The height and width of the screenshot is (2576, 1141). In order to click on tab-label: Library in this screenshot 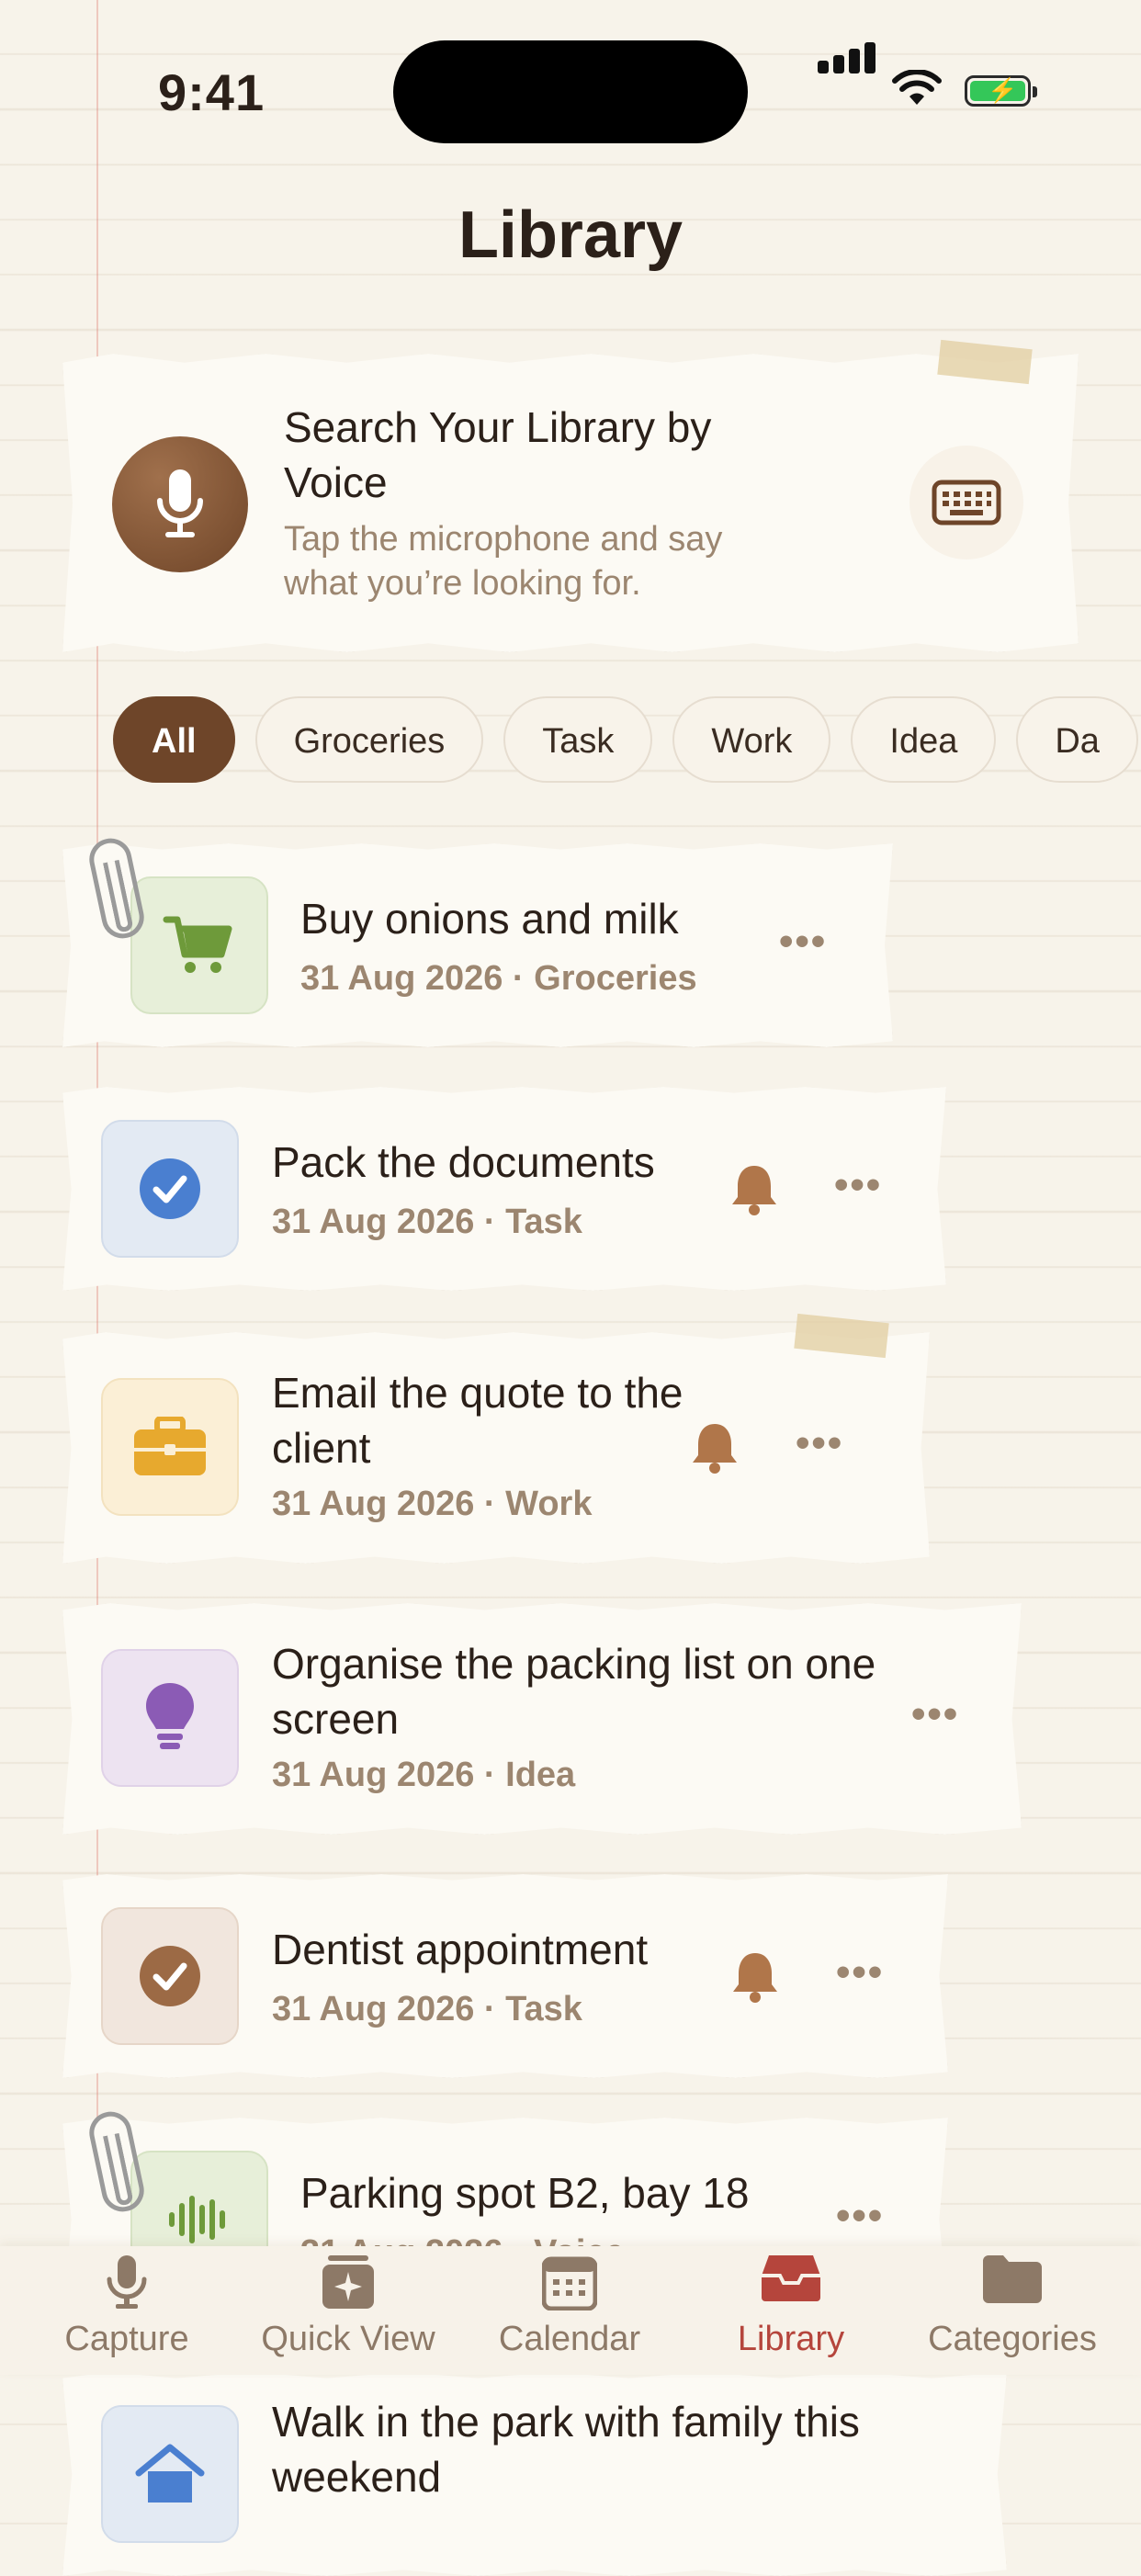, I will do `click(791, 2339)`.